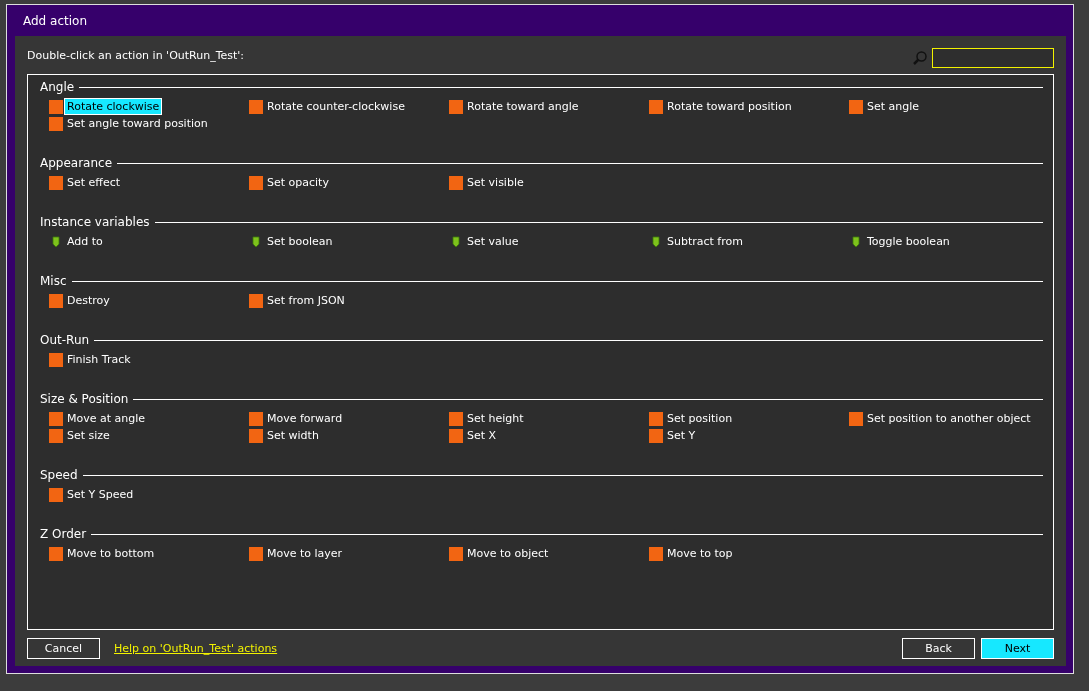 The height and width of the screenshot is (691, 1089). I want to click on action-item: Rotate counter-clockwise, so click(349, 106).